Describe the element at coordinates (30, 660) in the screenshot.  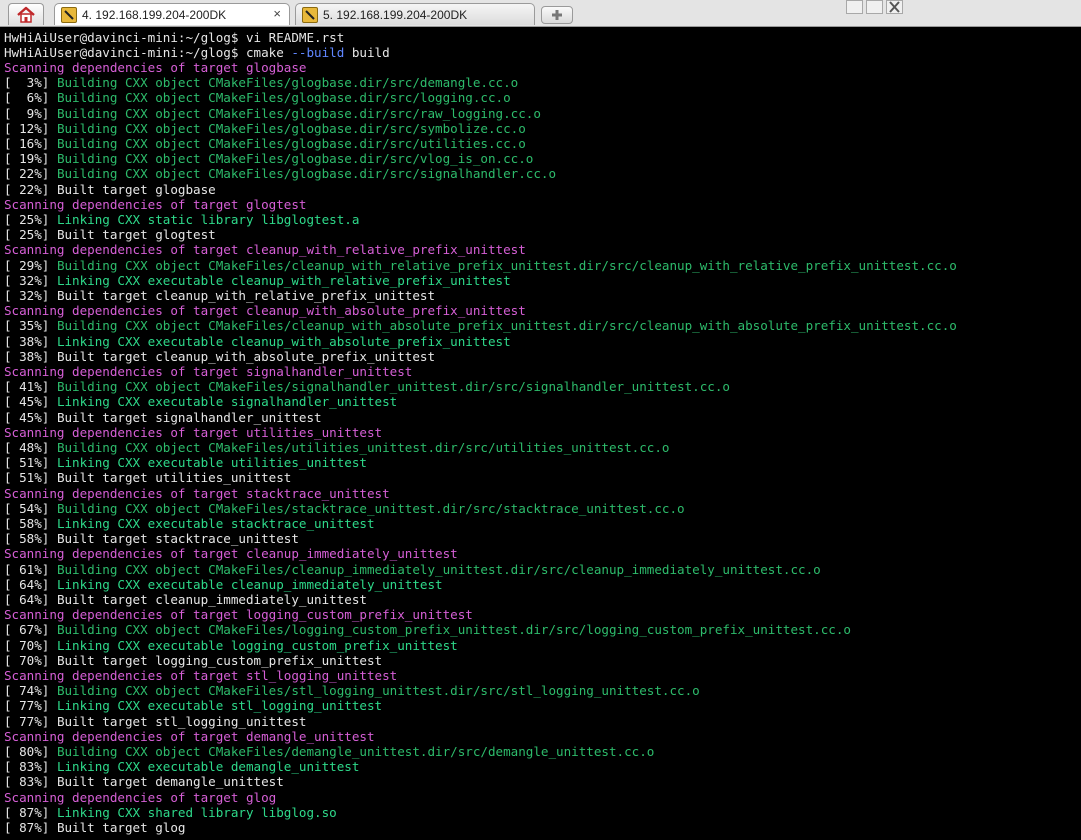
I see `progress-prefix: [ 70%]` at that location.